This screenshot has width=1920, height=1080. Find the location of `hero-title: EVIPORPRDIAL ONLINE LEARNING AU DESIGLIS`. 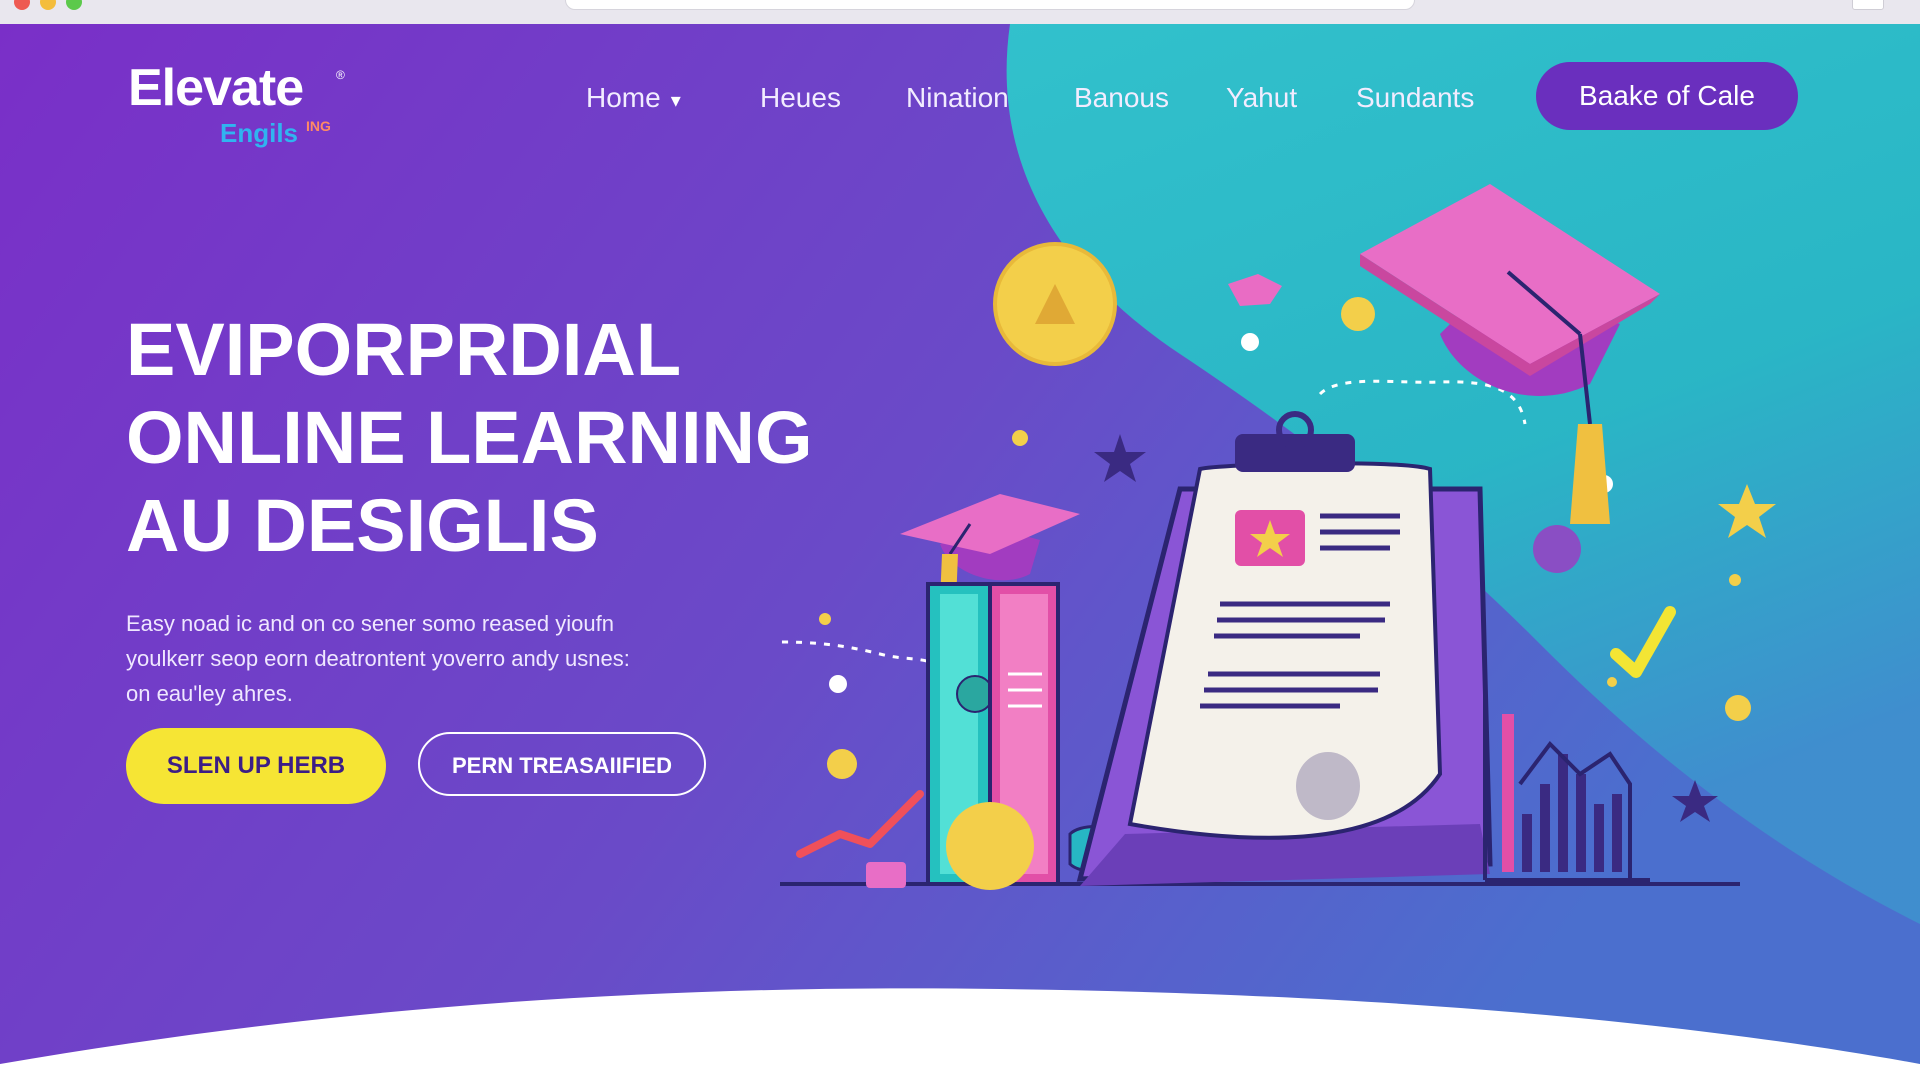

hero-title: EVIPORPRDIAL ONLINE LEARNING AU DESIGLIS is located at coordinates (486, 438).